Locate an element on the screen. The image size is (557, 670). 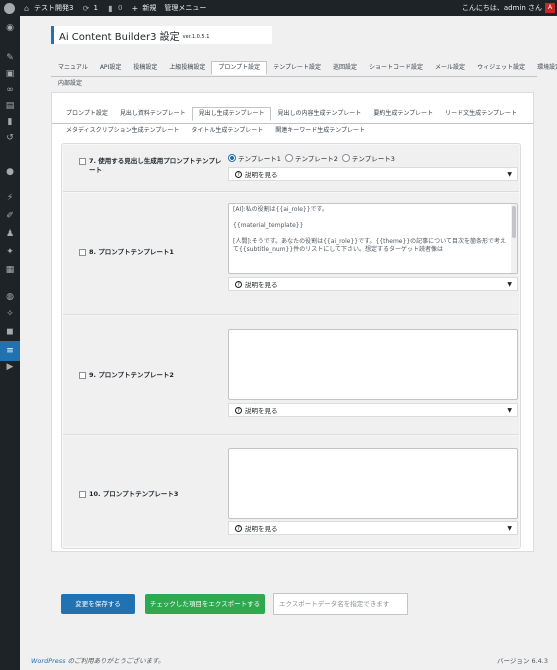
refresh-icon: ⟳ is located at coordinates (86, 8).